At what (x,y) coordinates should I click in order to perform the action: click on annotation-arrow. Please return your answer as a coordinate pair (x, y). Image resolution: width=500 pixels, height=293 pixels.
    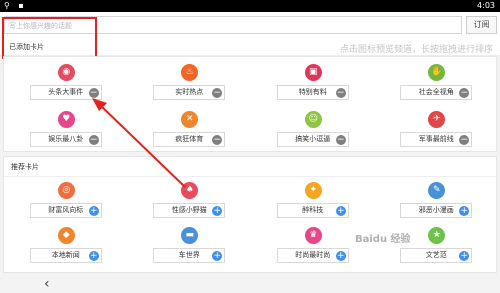
    Looking at the image, I should click on (139, 143).